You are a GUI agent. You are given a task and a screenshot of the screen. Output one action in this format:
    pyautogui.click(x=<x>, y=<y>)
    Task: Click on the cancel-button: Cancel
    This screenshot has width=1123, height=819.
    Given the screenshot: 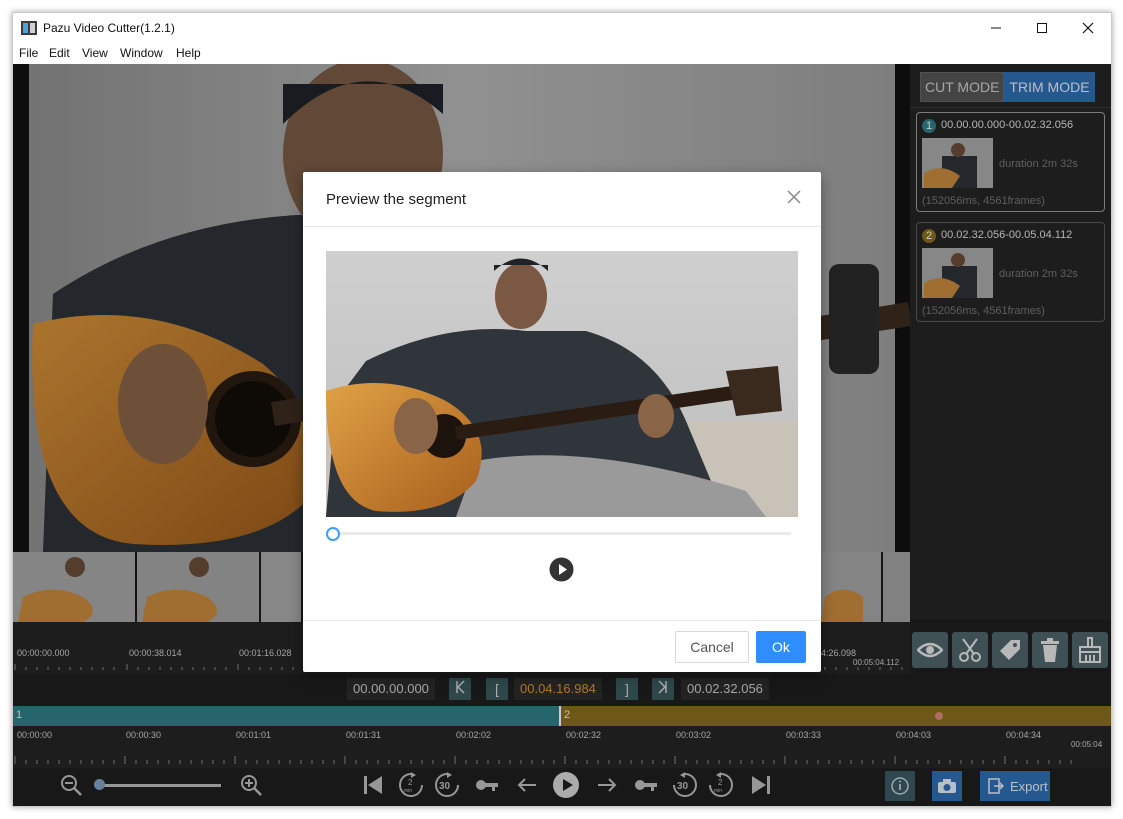 What is the action you would take?
    pyautogui.click(x=712, y=647)
    